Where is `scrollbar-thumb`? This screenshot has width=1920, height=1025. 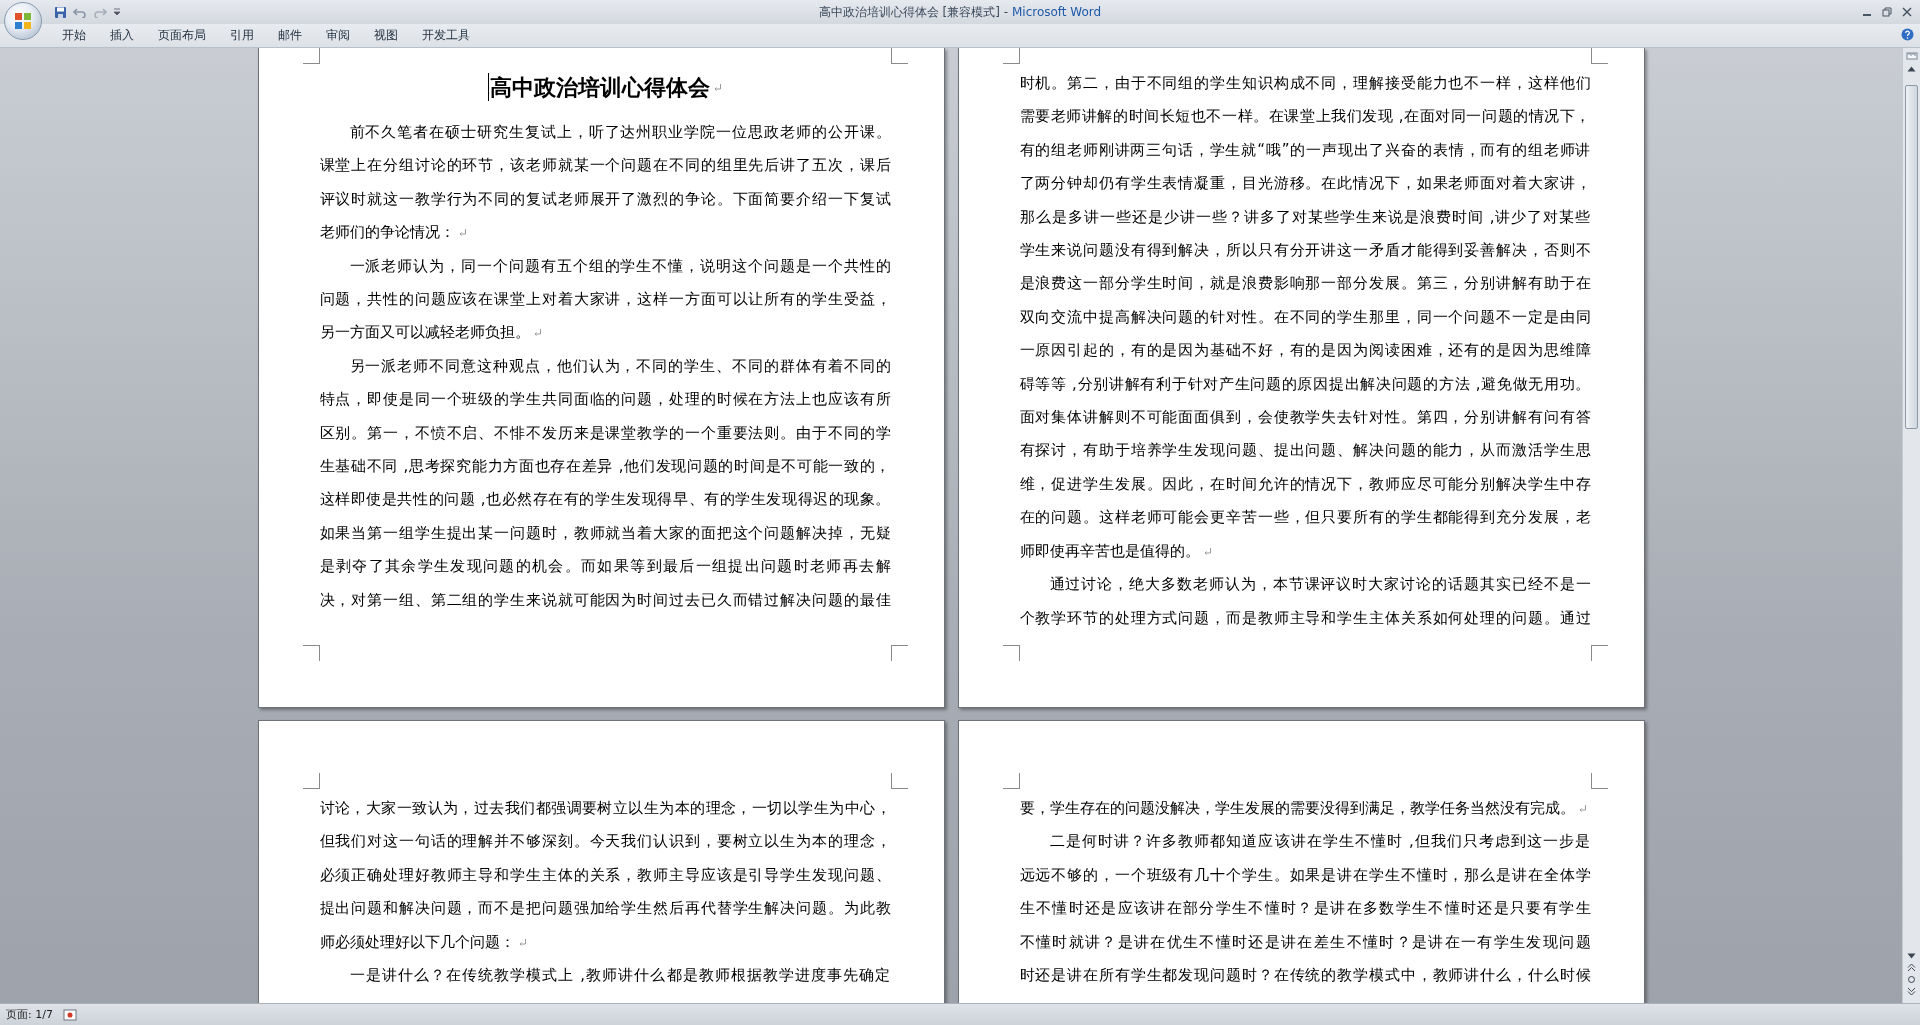 scrollbar-thumb is located at coordinates (1911, 257).